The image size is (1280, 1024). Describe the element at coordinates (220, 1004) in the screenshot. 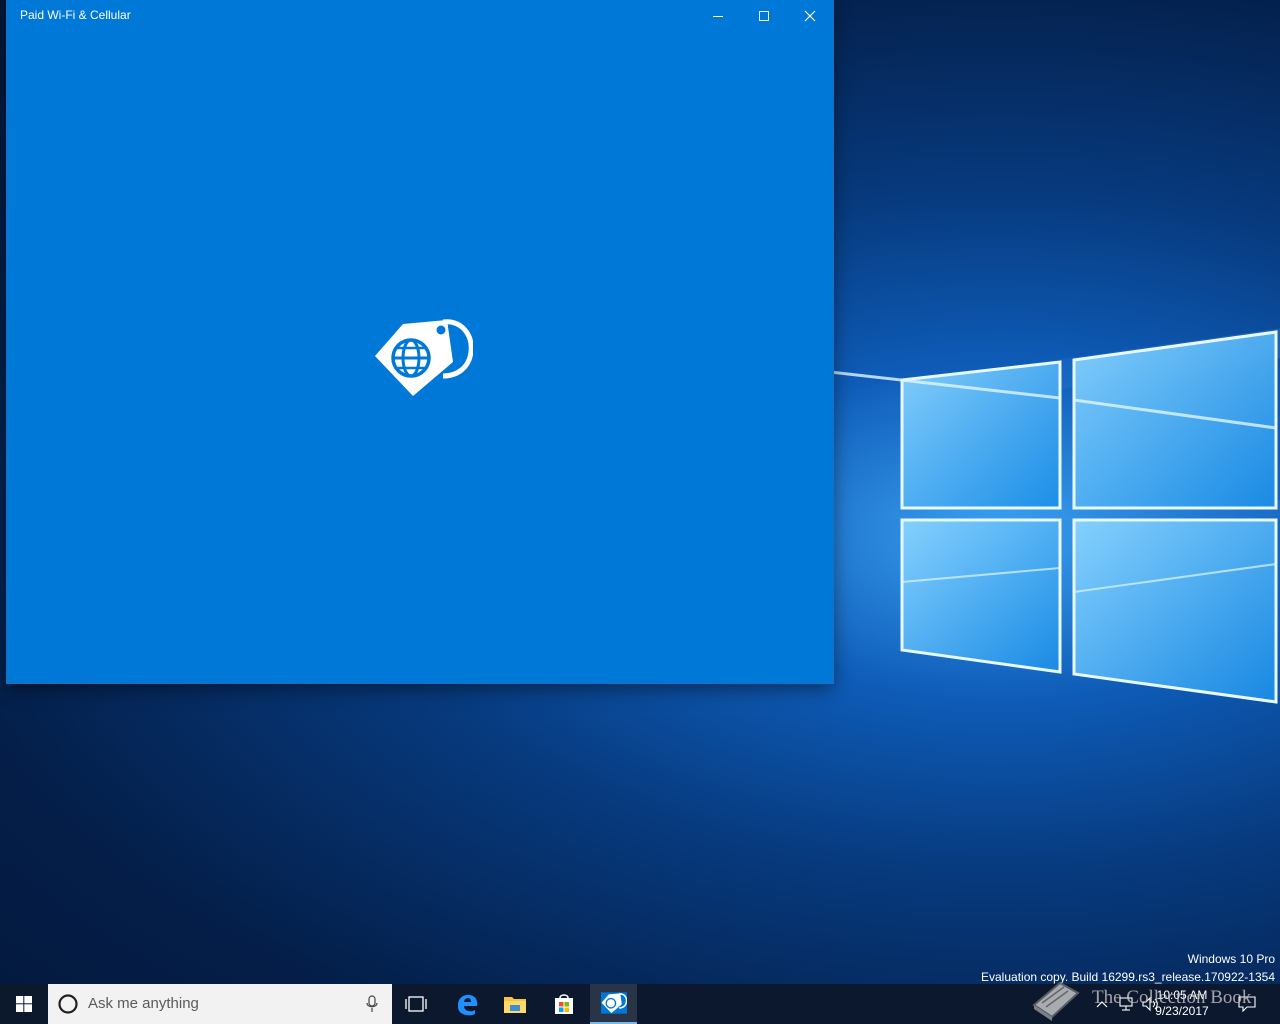

I see `cortana-search-box: Ask me anything` at that location.